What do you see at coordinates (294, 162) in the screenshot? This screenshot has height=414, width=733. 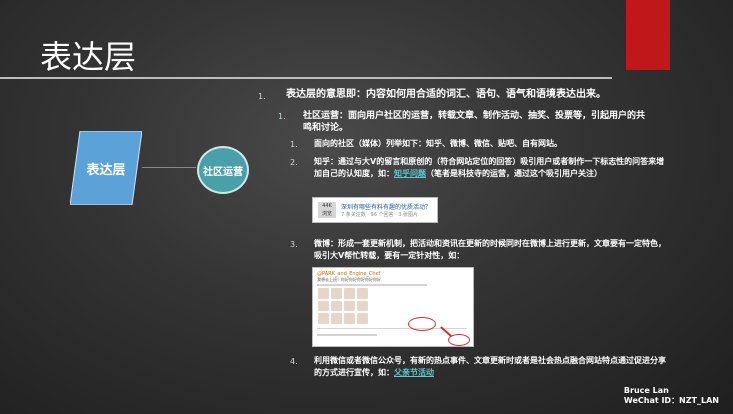 I see `item2-number: 2.` at bounding box center [294, 162].